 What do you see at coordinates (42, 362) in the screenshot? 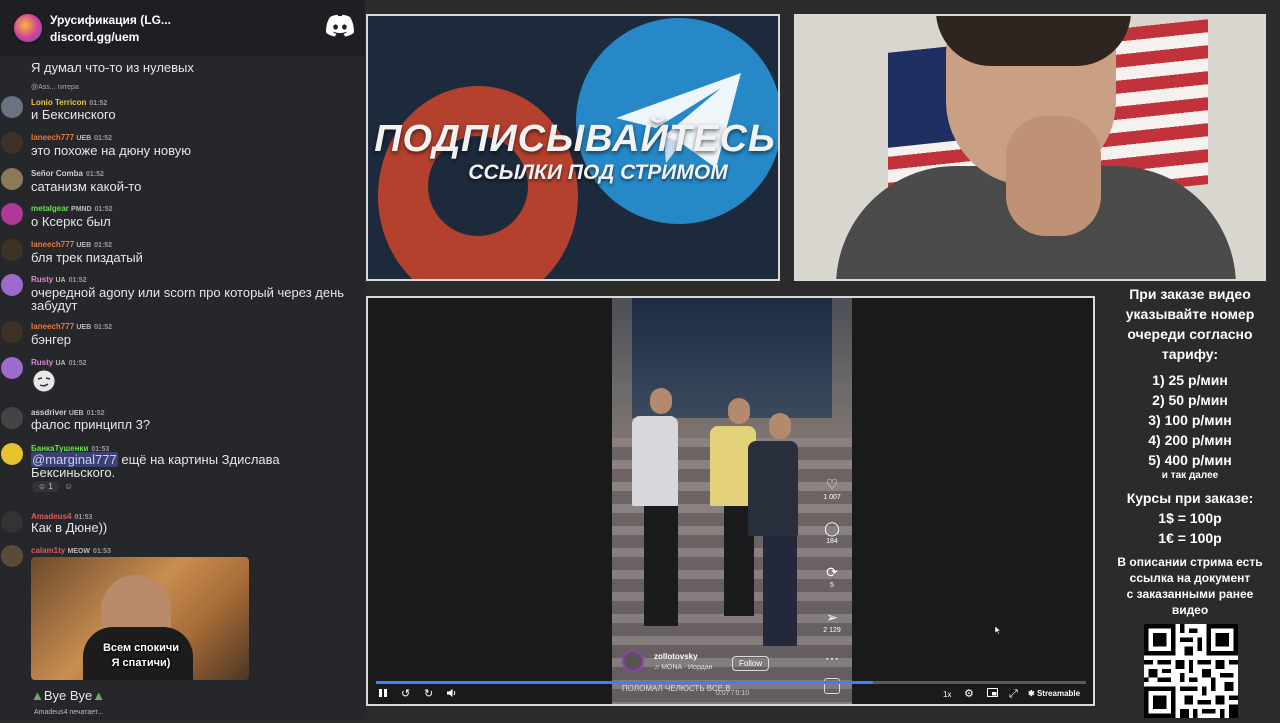
I see `username: Rusty` at bounding box center [42, 362].